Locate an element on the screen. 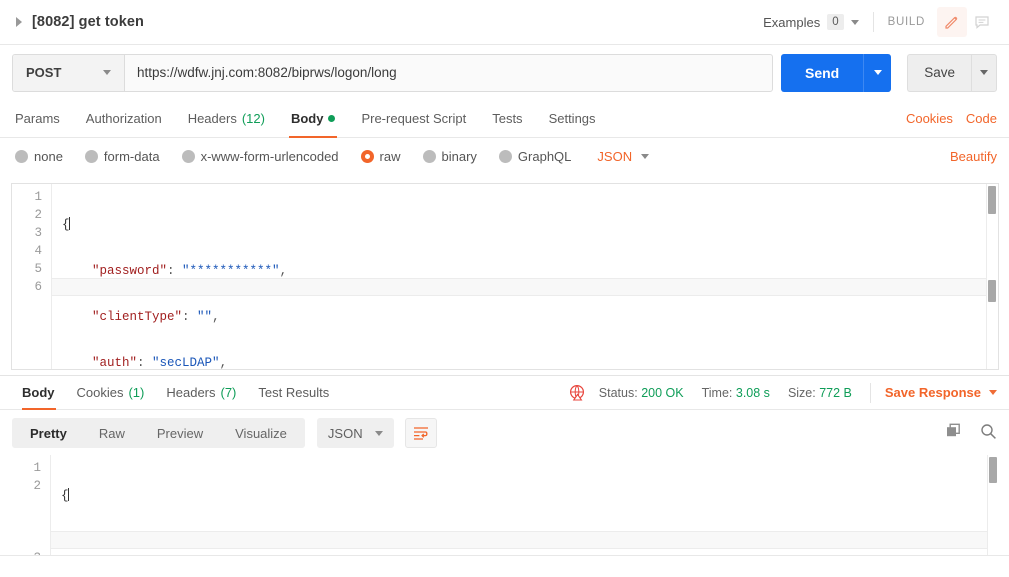 Image resolution: width=1009 pixels, height=577 pixels. code-line-3: "clientType": "", is located at coordinates (156, 317).